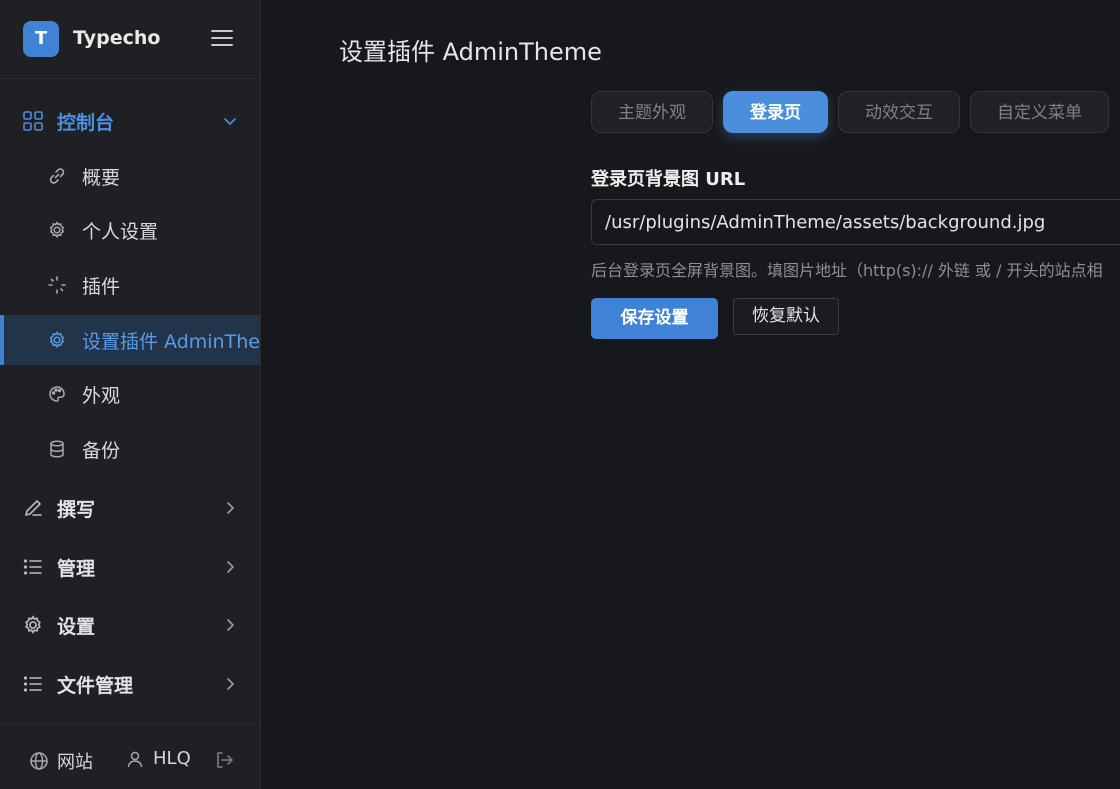  What do you see at coordinates (224, 760) in the screenshot?
I see `logout-icon` at bounding box center [224, 760].